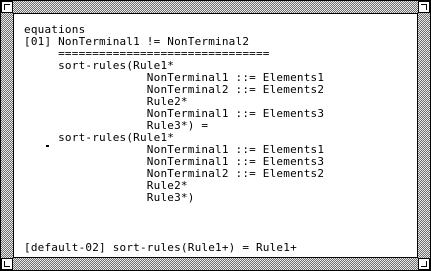 This screenshot has width=431, height=271. What do you see at coordinates (7, 264) in the screenshot?
I see `resize-handle-bottom-left` at bounding box center [7, 264].